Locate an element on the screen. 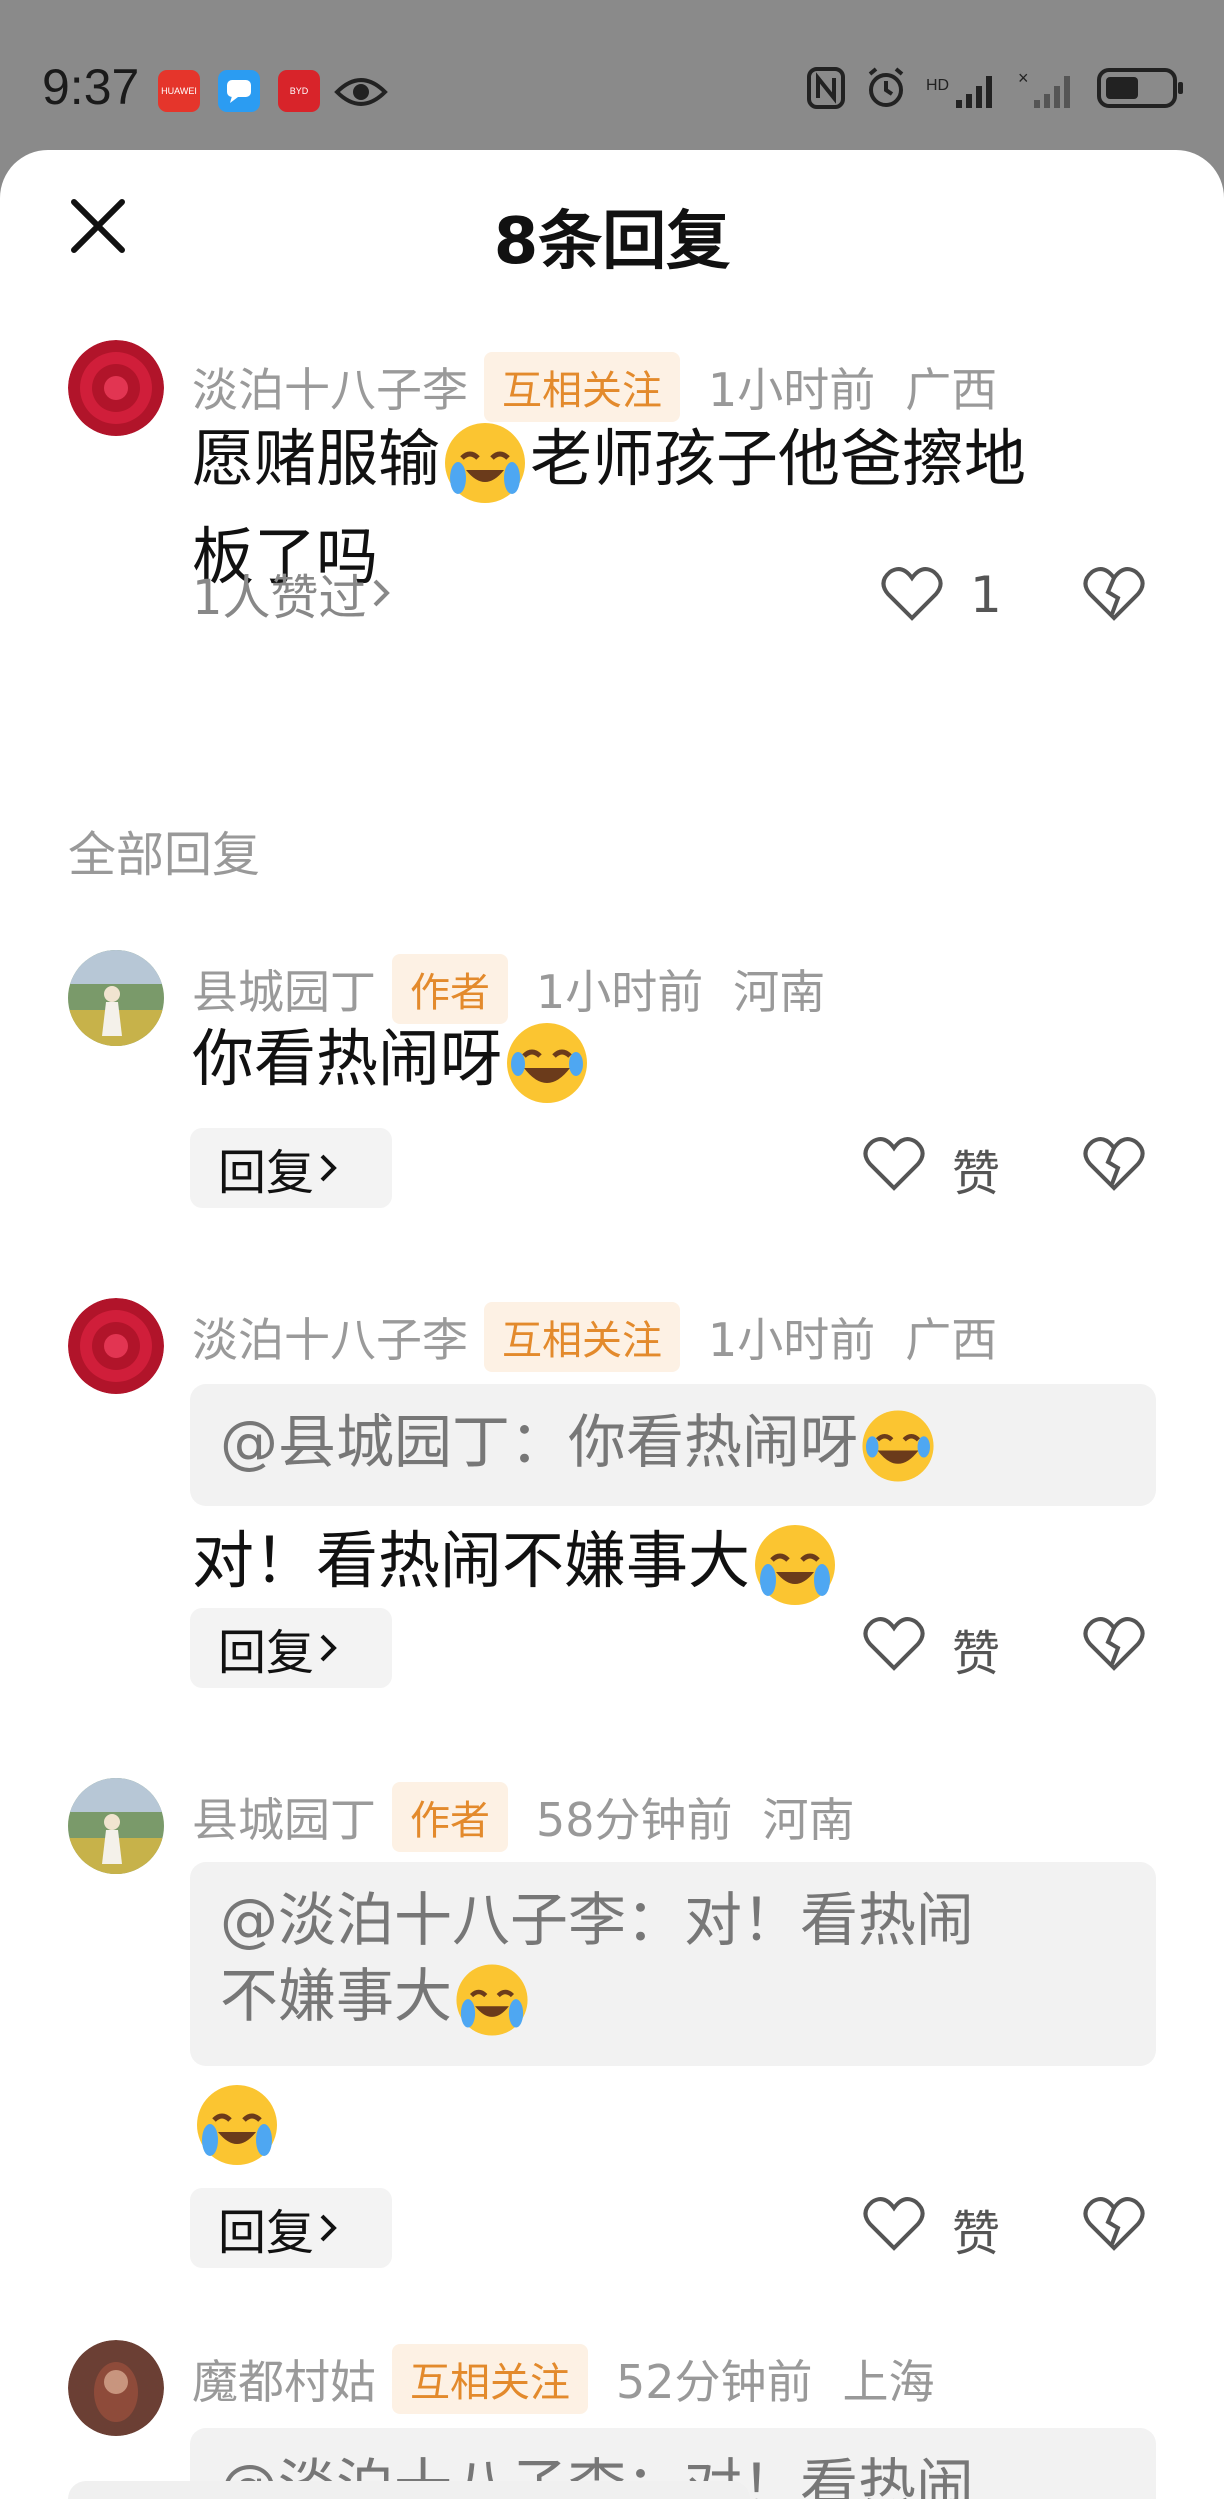 This screenshot has height=2499, width=1224. liked-by-link: 1人赞过 is located at coordinates (294, 593).